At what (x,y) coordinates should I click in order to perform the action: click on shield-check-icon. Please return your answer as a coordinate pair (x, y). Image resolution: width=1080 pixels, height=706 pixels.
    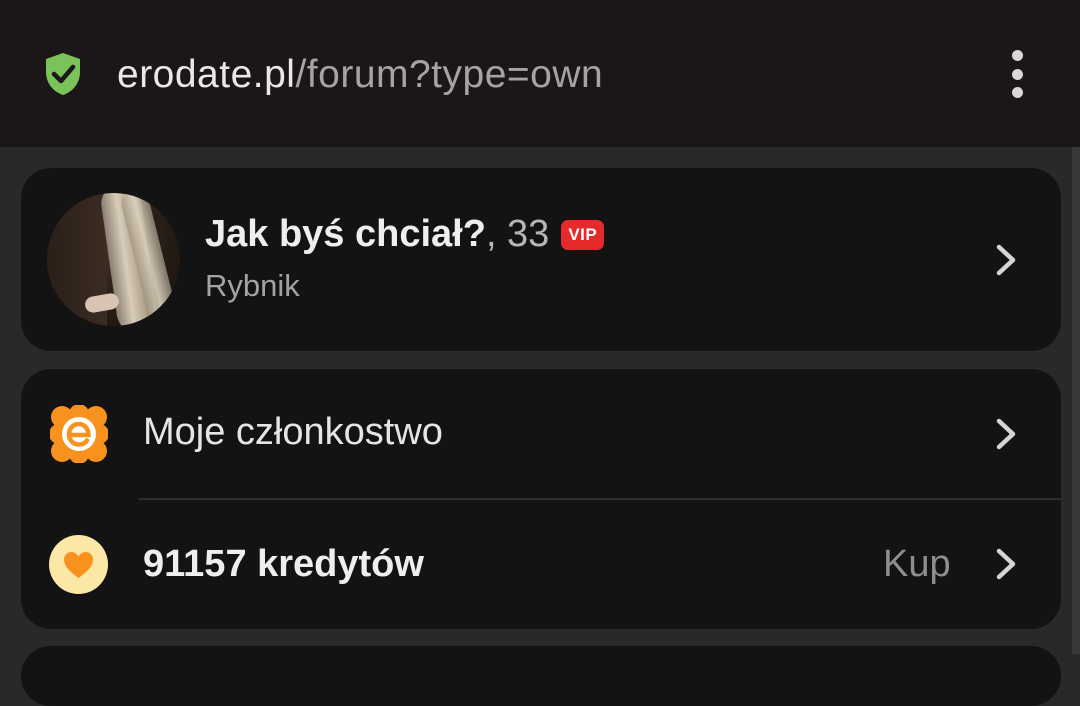
    Looking at the image, I should click on (63, 74).